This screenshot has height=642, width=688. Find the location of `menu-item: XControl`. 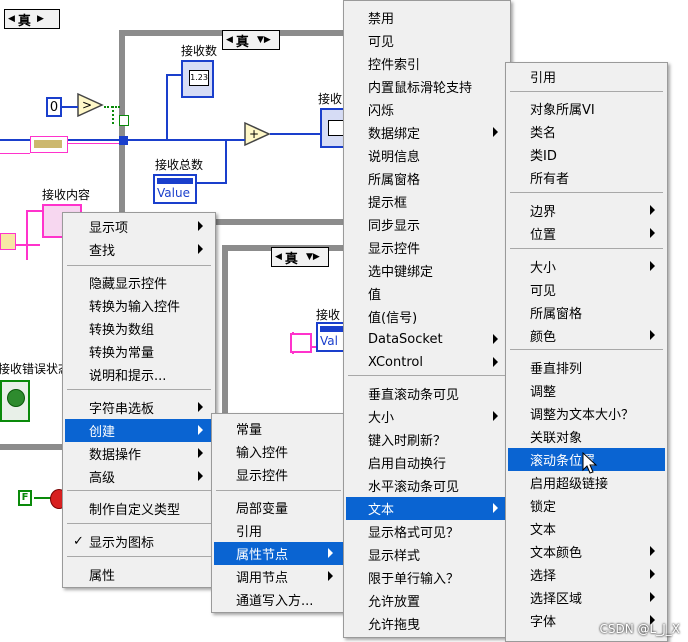

menu-item: XControl is located at coordinates (427, 362).